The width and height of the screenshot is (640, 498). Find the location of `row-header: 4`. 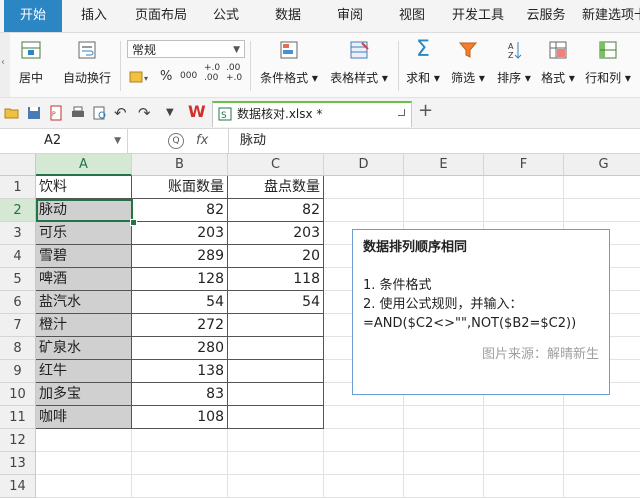

row-header: 4 is located at coordinates (18, 256).